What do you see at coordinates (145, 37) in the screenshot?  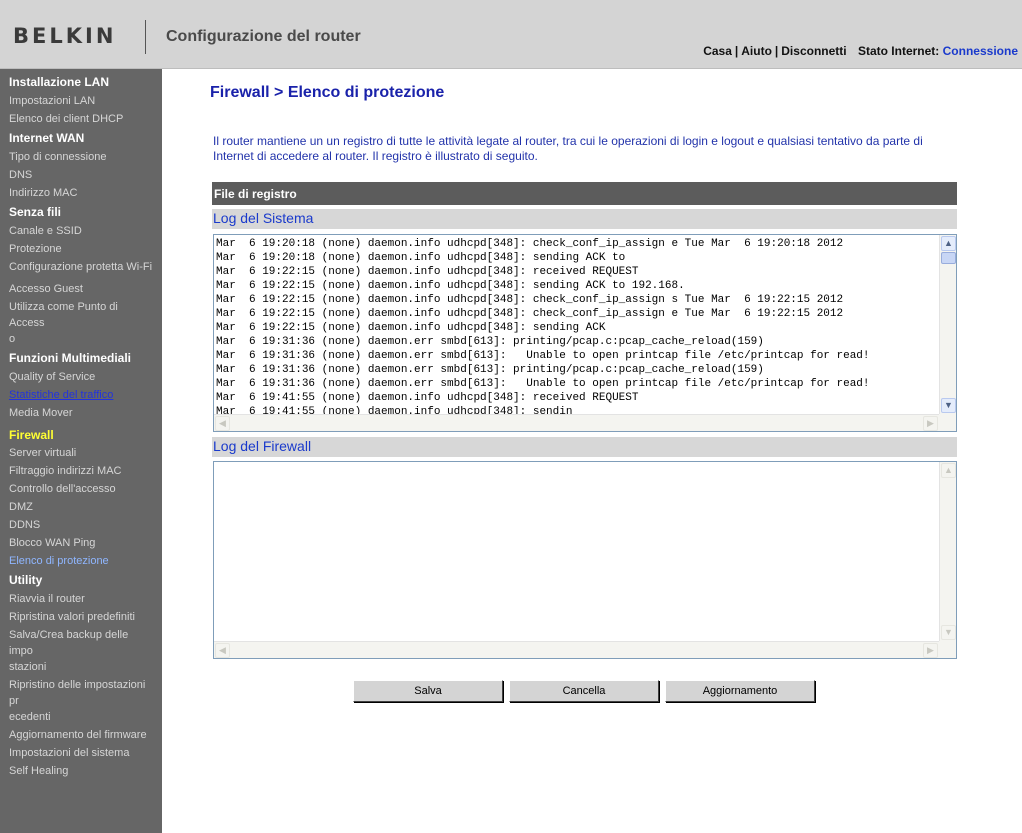 I see `logo-divider` at bounding box center [145, 37].